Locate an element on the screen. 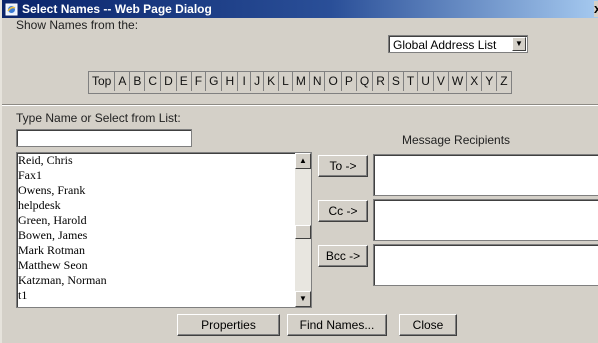 The height and width of the screenshot is (343, 598). alpha-button-r: R is located at coordinates (381, 81).